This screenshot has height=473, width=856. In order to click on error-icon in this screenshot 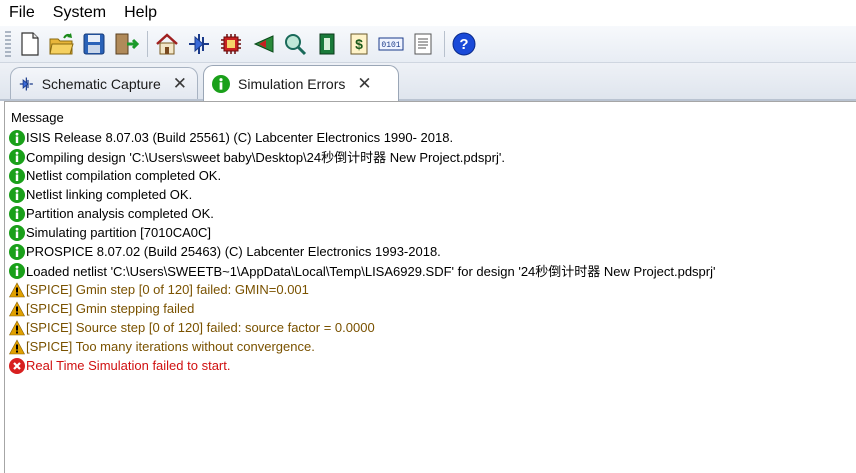, I will do `click(17, 365)`.